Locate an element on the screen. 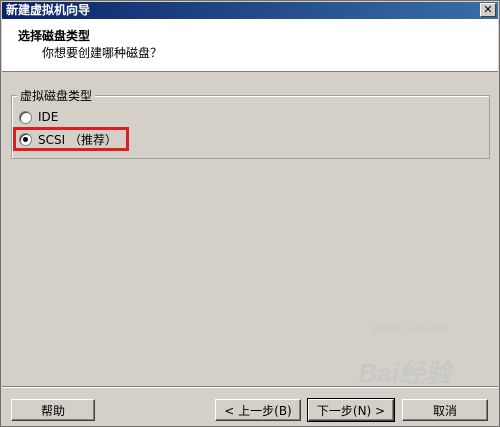 Image resolution: width=500 pixels, height=427 pixels. next-button: 下一步(N) > is located at coordinates (351, 410).